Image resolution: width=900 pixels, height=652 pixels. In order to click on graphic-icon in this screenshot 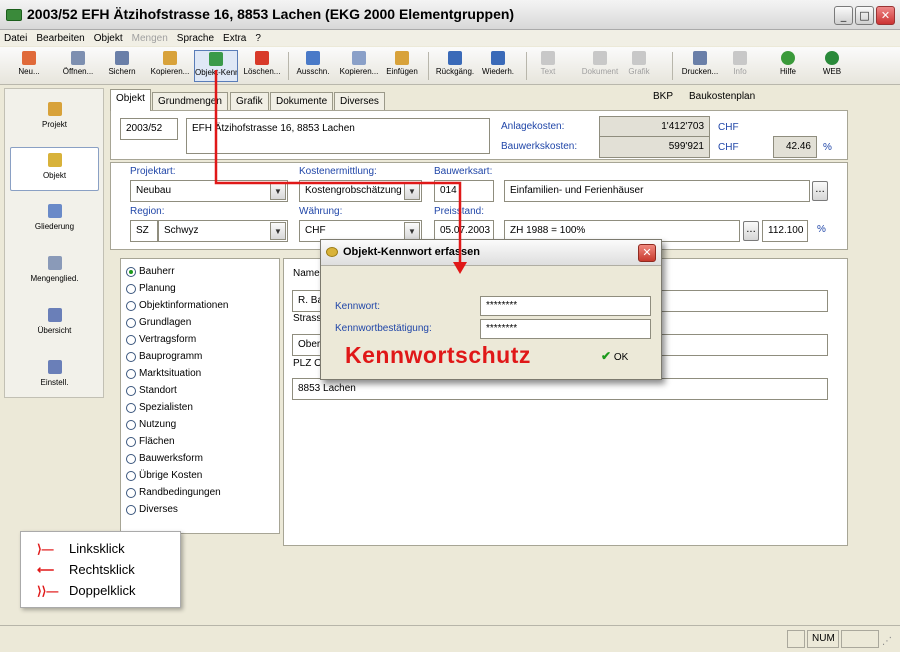, I will do `click(639, 58)`.